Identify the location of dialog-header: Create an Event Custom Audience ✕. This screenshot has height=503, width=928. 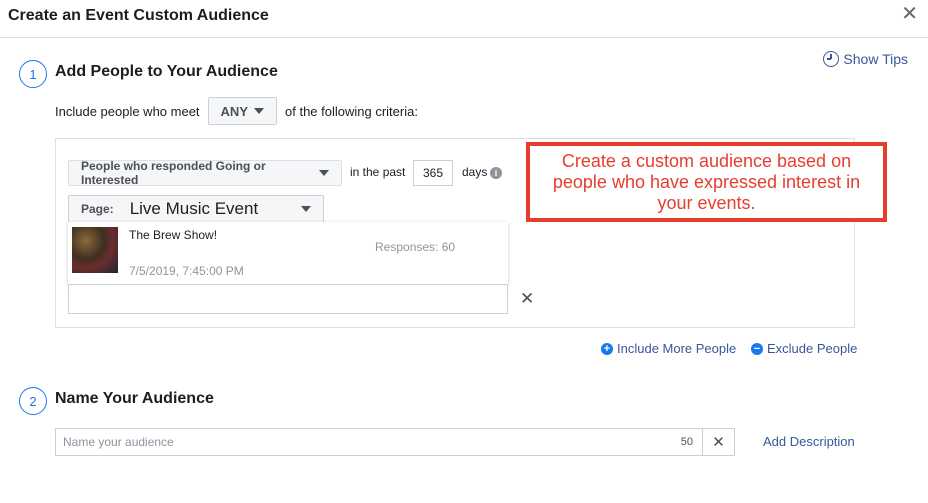
(464, 19).